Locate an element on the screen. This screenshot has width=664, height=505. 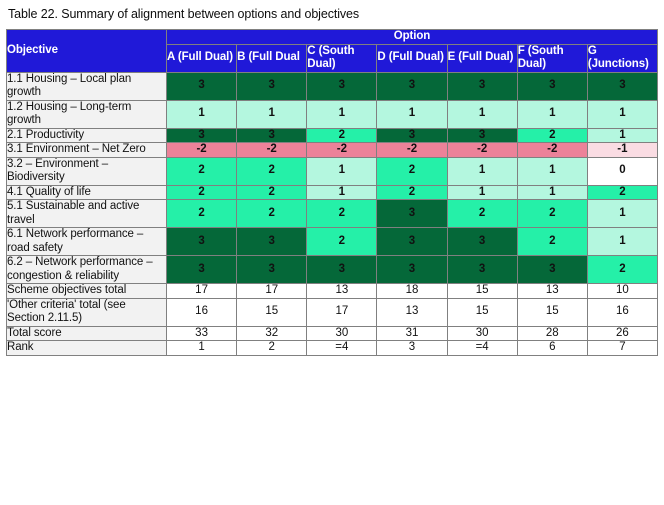
summary-label: Scheme objectives total is located at coordinates (86, 291).